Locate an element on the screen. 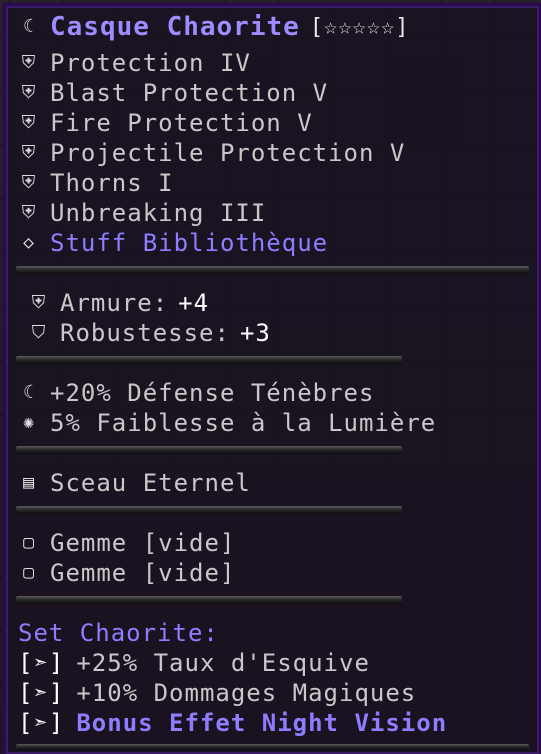  item-title: Casque Chaorite is located at coordinates (175, 27).